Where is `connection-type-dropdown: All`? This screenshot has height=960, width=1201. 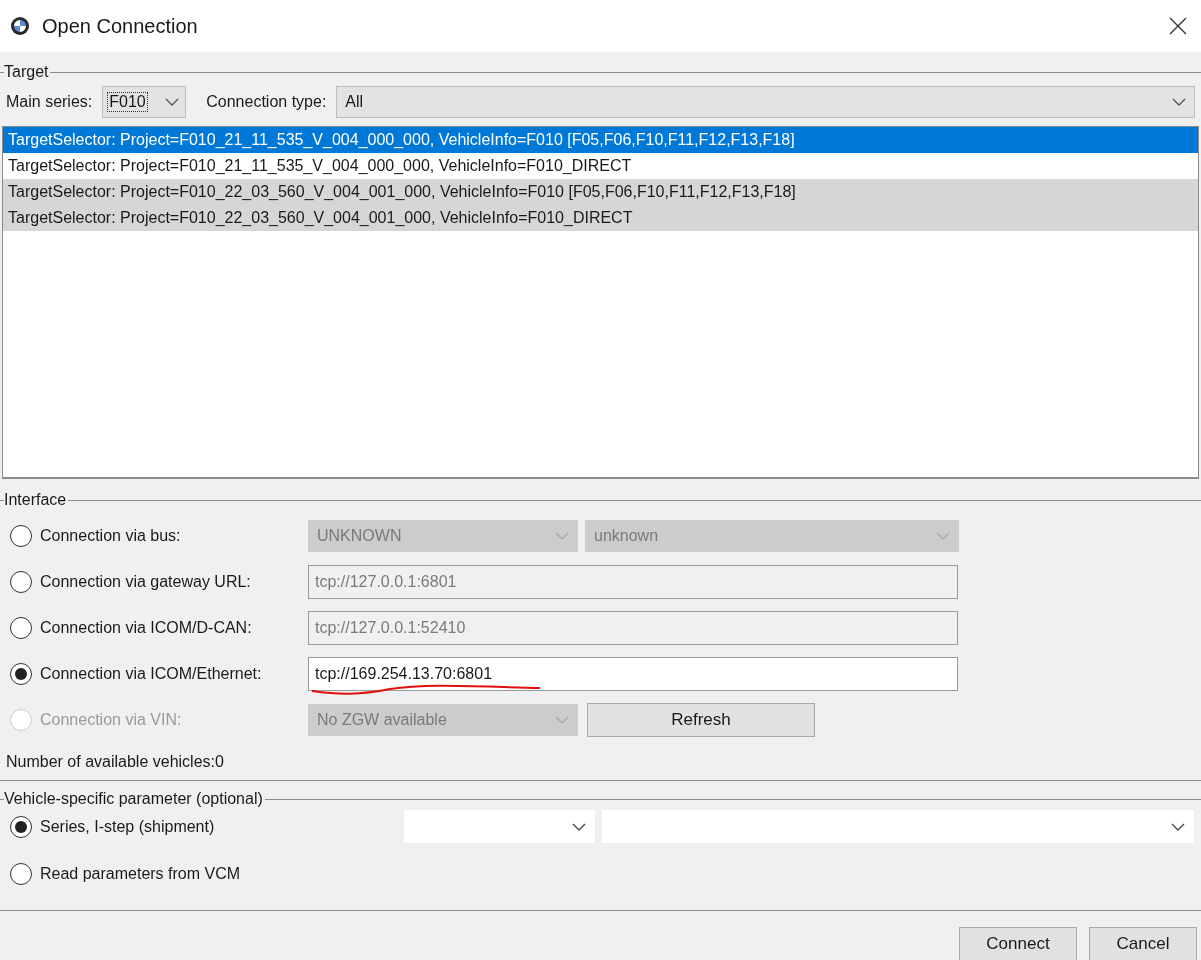
connection-type-dropdown: All is located at coordinates (765, 102).